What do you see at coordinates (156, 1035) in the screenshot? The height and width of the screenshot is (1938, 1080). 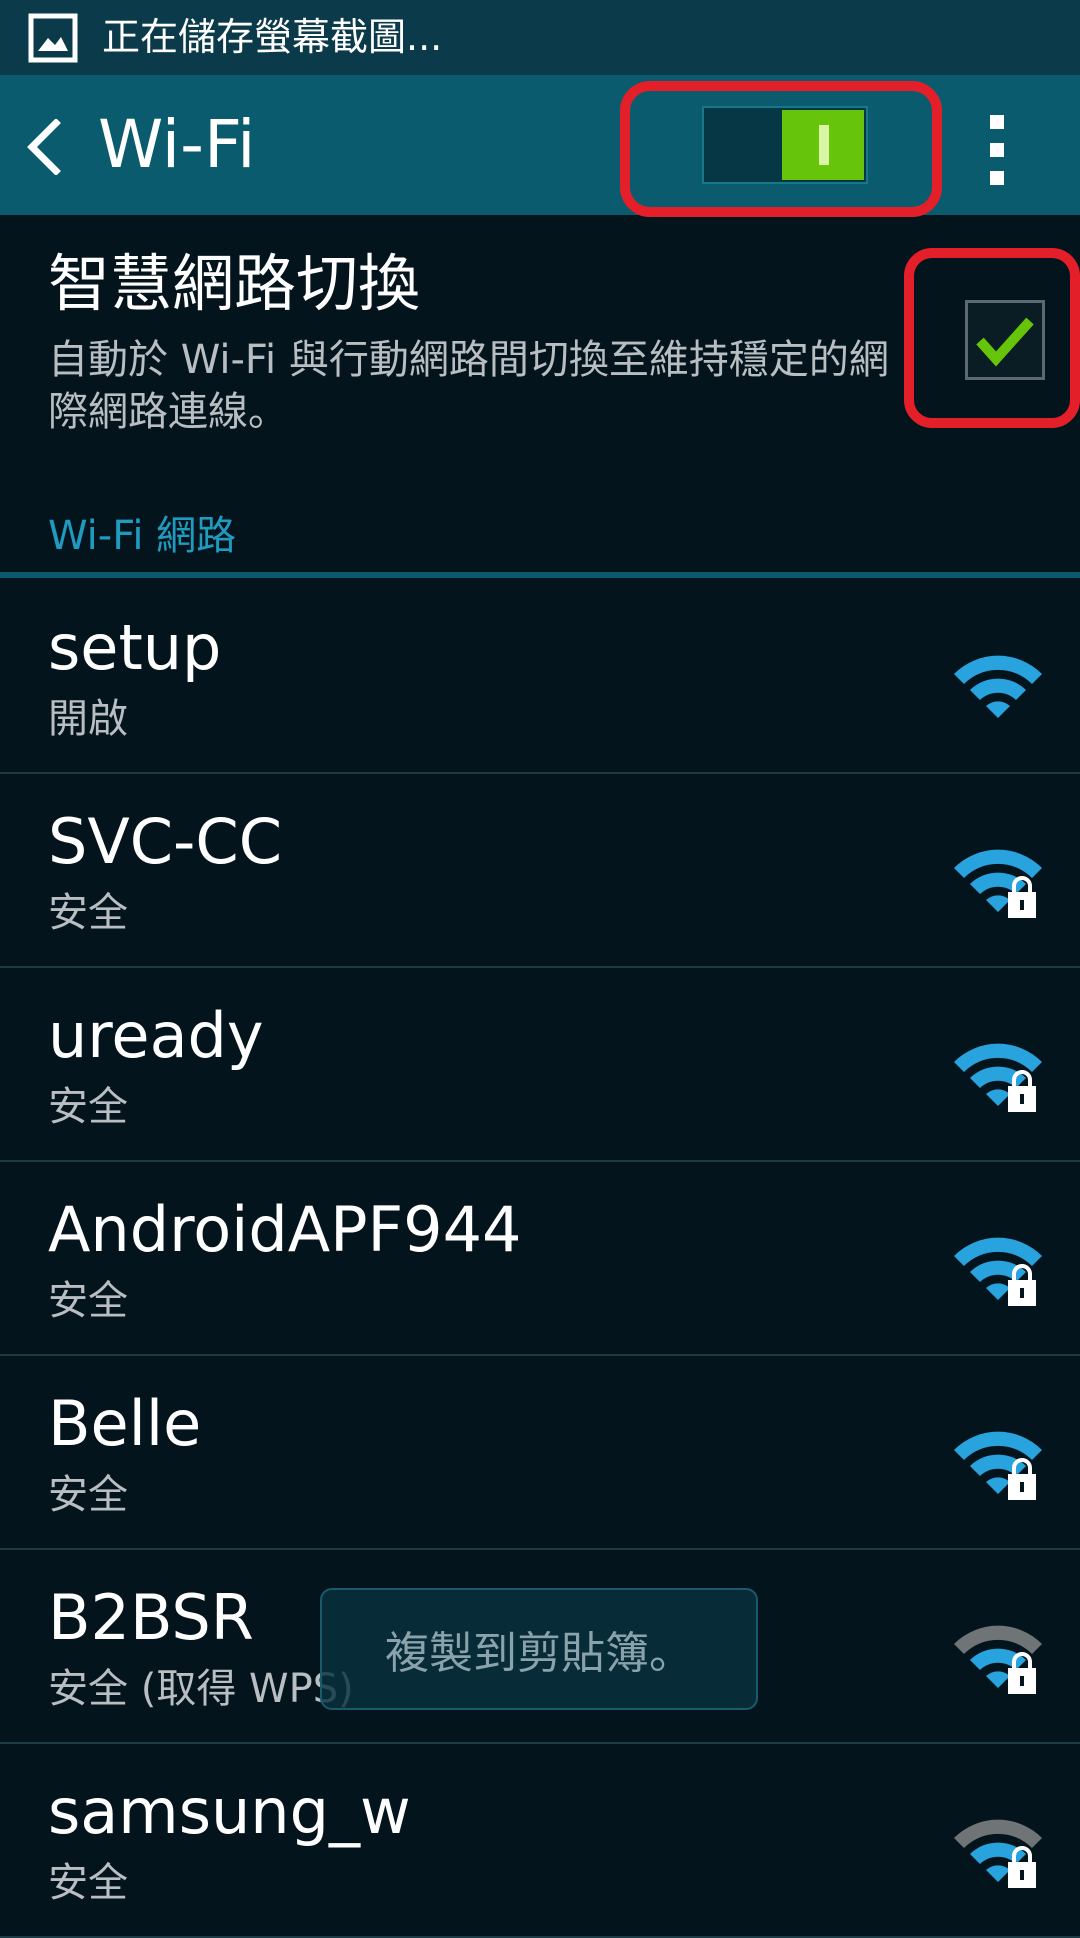 I see `network-ssid: uready` at bounding box center [156, 1035].